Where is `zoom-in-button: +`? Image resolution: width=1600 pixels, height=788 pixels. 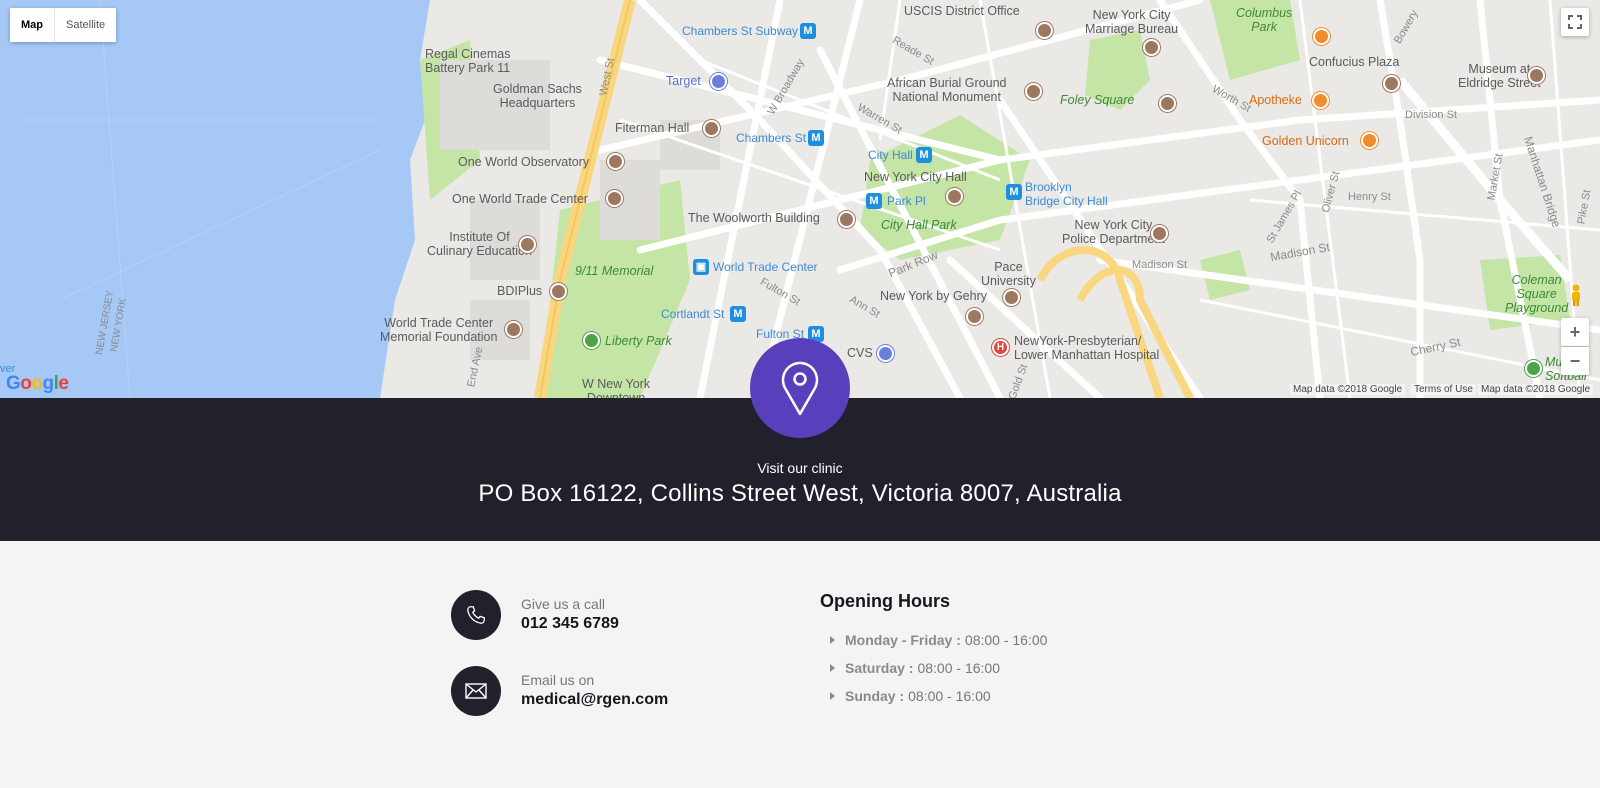 zoom-in-button: + is located at coordinates (1575, 332).